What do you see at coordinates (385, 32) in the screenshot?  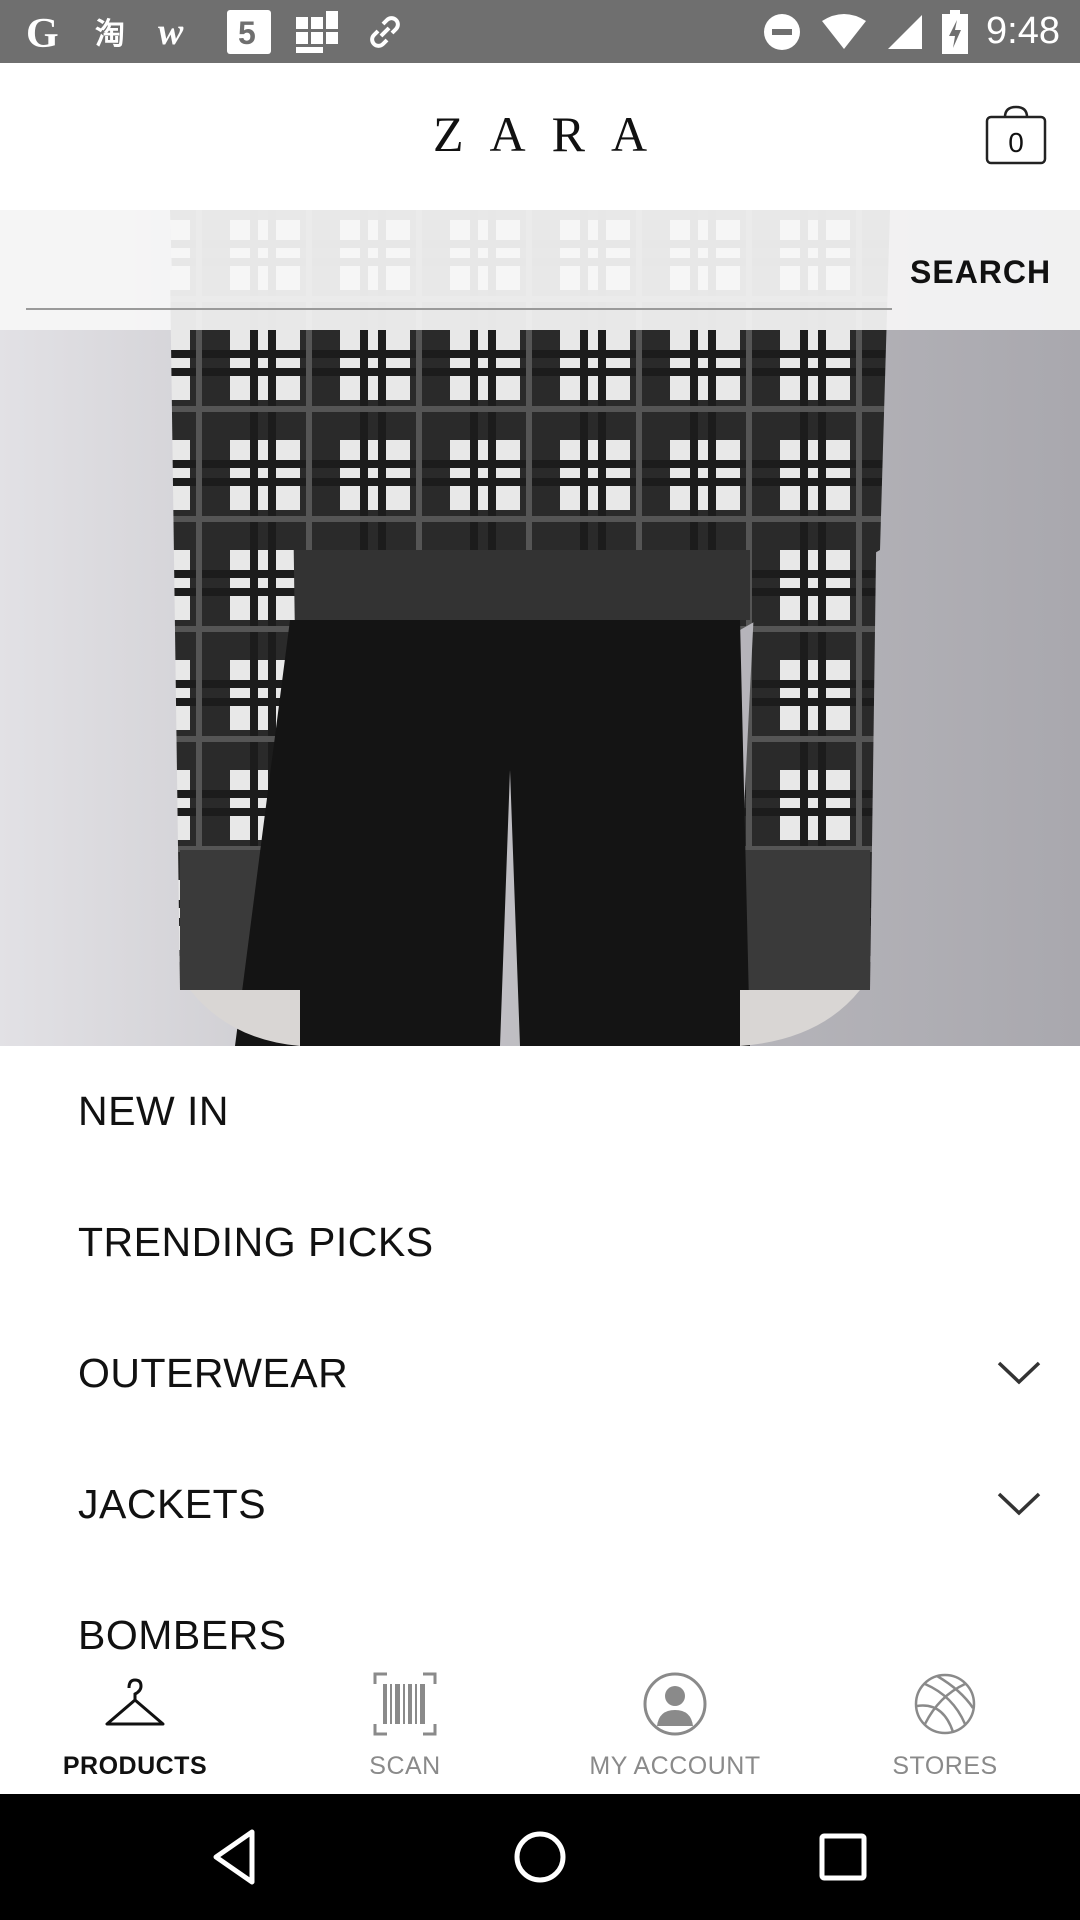 I see `link-icon` at bounding box center [385, 32].